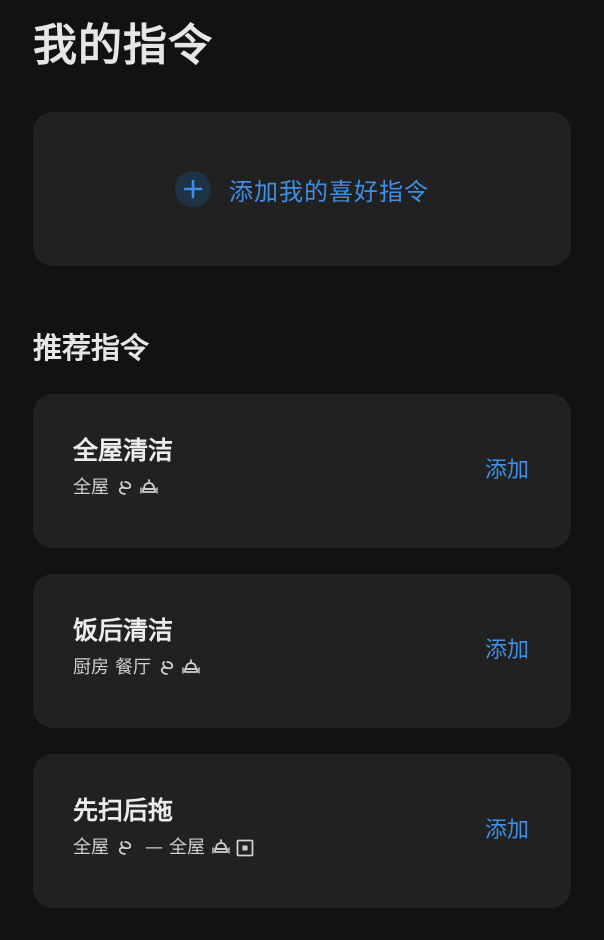 The image size is (604, 940). I want to click on command-card-after-meal-clean: 饭后清洁 厨房 餐厅 添加, so click(302, 651).